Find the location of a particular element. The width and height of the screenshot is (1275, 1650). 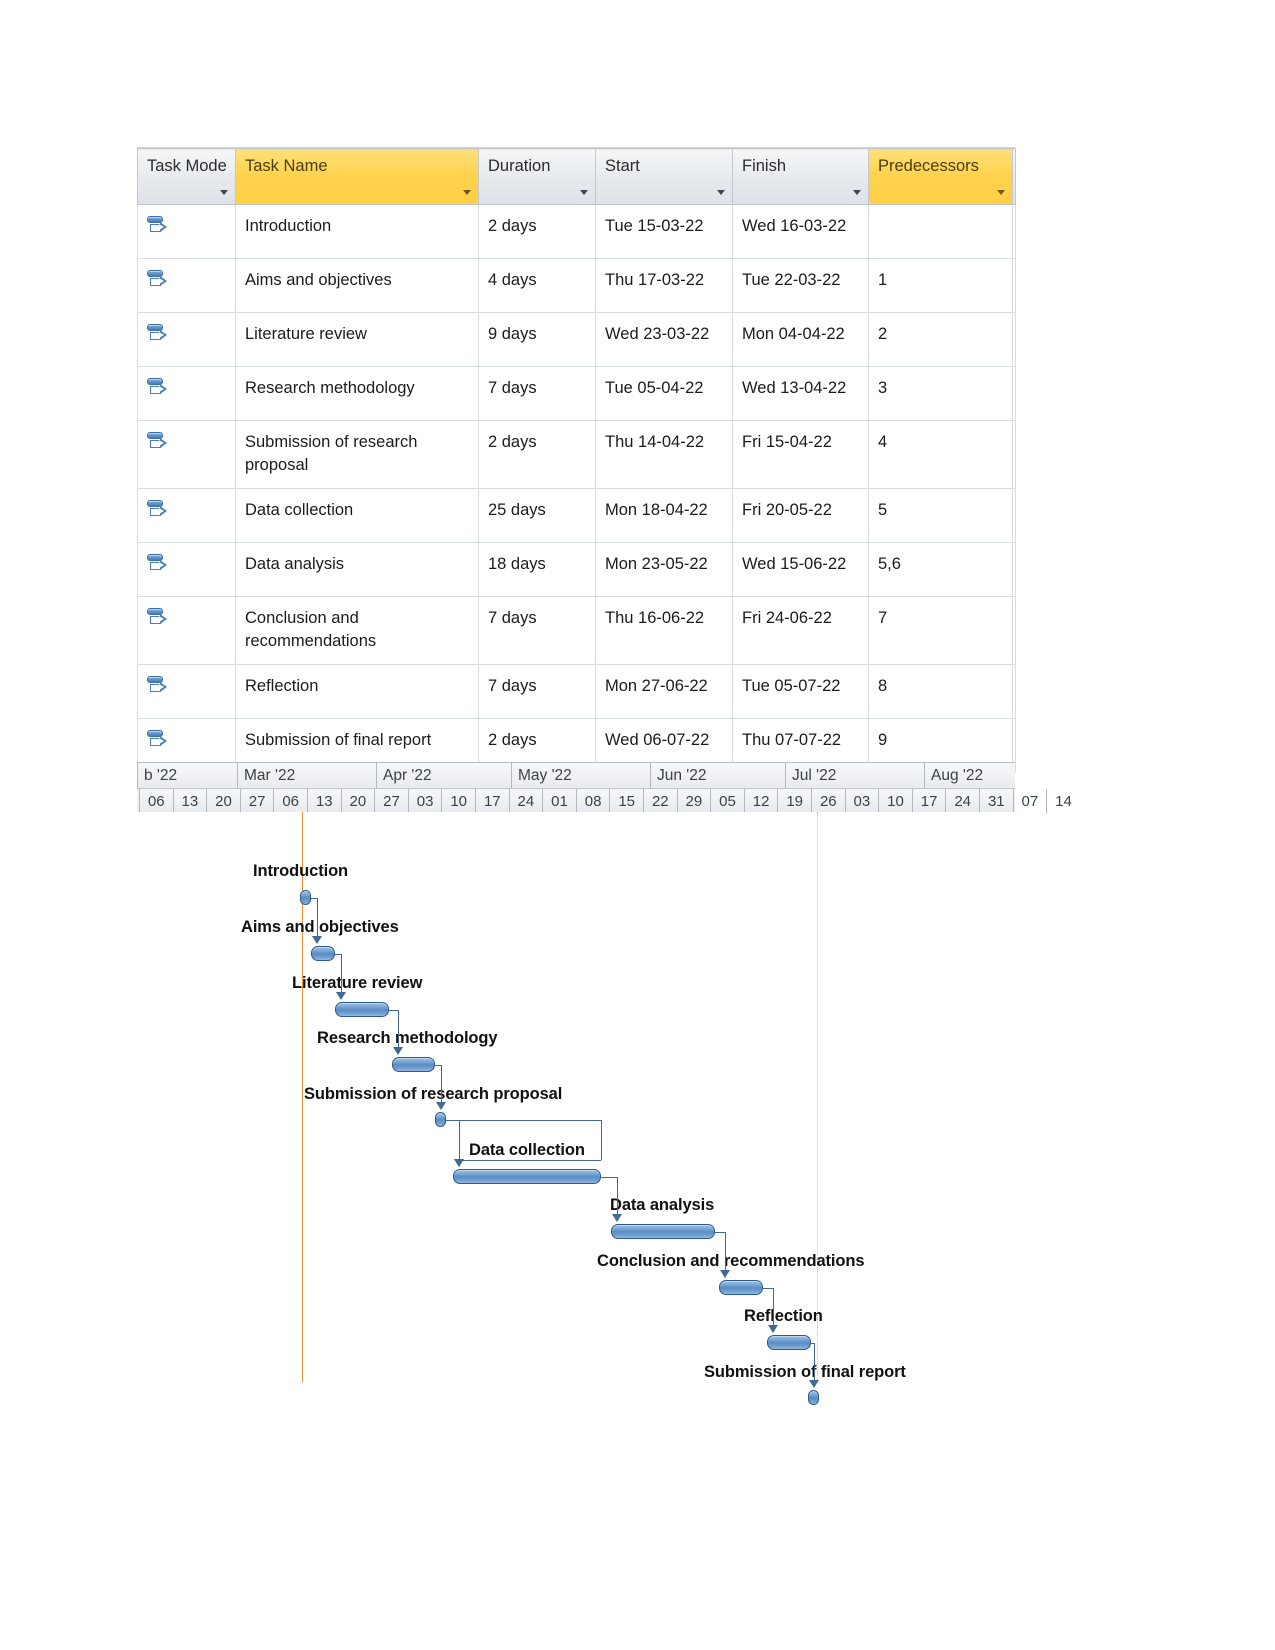

cell-task-name: Introduction is located at coordinates (357, 231).